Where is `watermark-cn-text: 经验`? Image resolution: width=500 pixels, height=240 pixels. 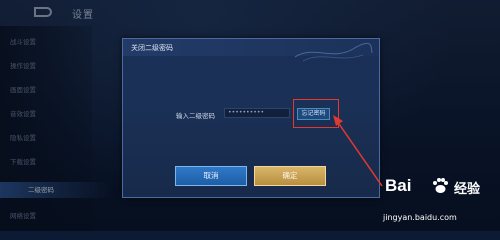 watermark-cn-text: 经验 is located at coordinates (467, 189).